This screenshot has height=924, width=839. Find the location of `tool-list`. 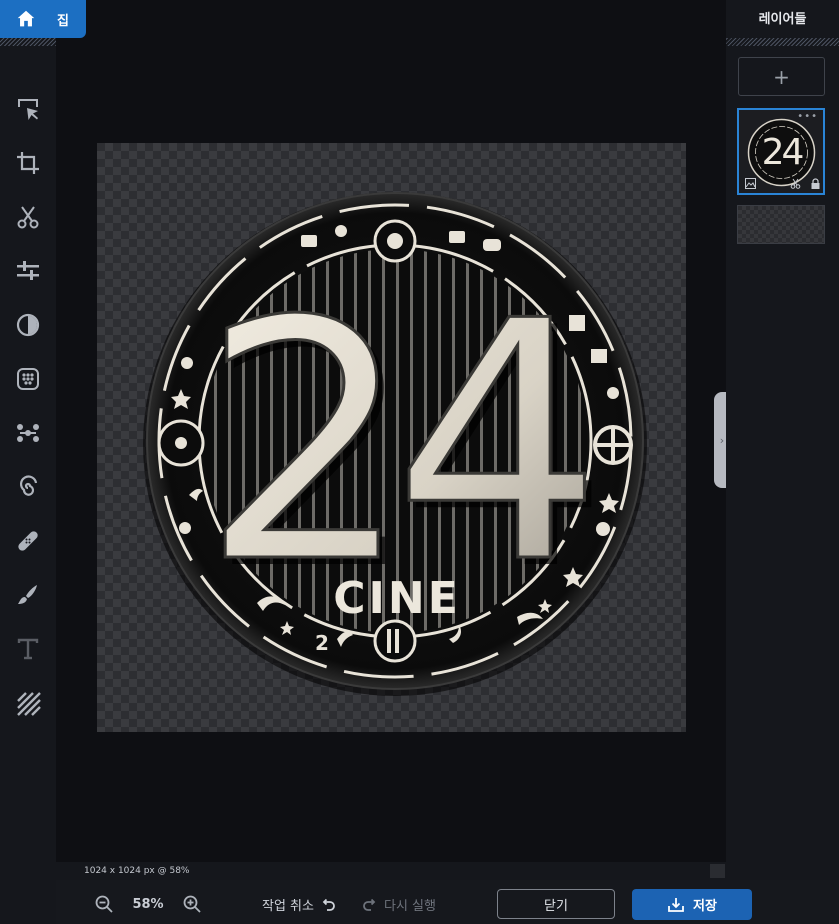

tool-list is located at coordinates (28, 406).